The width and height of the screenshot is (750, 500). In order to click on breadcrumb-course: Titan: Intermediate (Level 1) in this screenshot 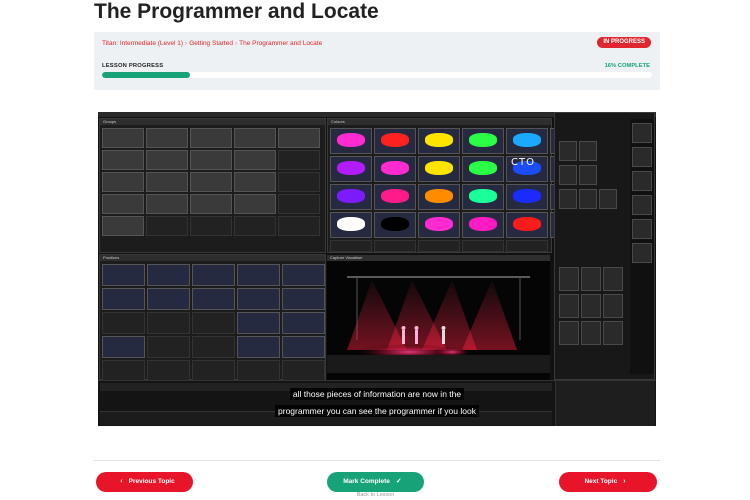, I will do `click(142, 43)`.